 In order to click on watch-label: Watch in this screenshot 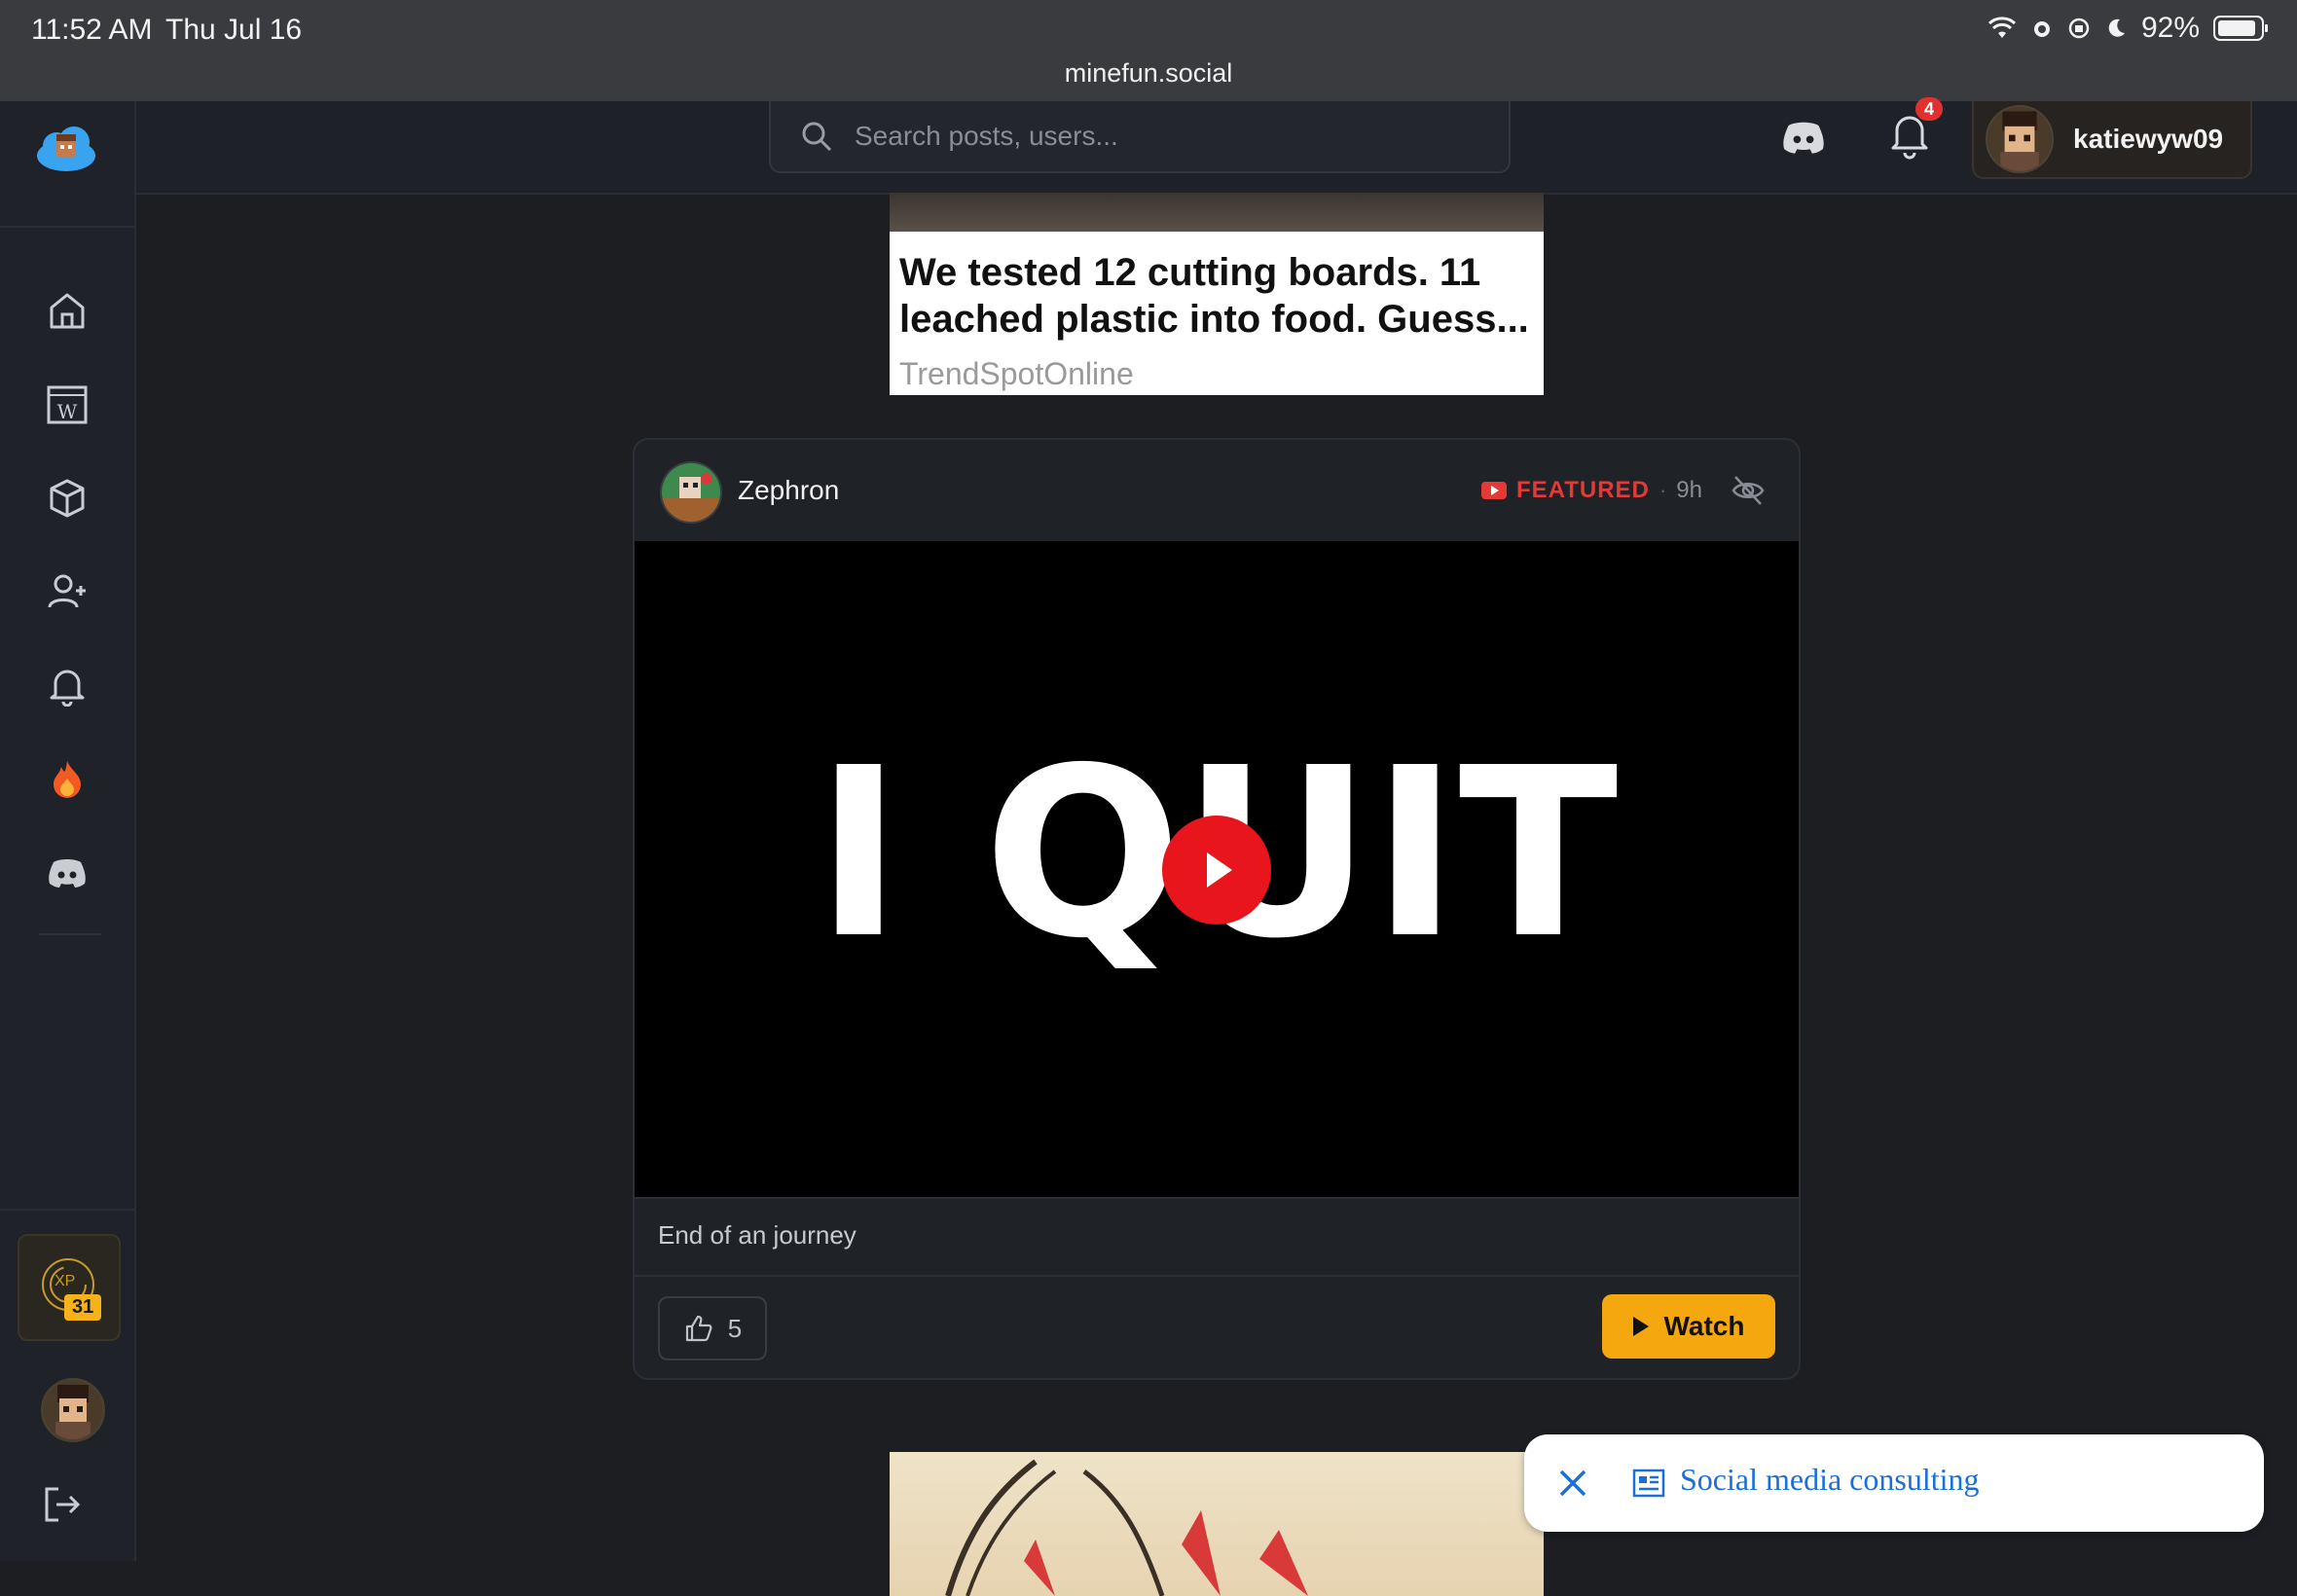, I will do `click(1704, 1326)`.